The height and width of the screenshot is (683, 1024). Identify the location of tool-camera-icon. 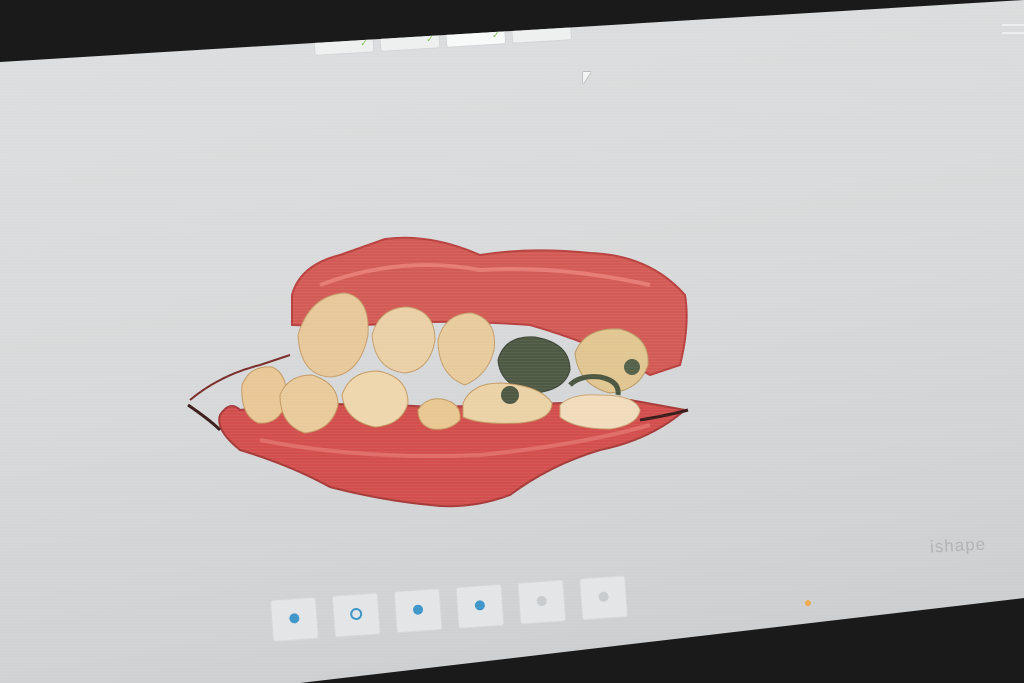
(480, 605).